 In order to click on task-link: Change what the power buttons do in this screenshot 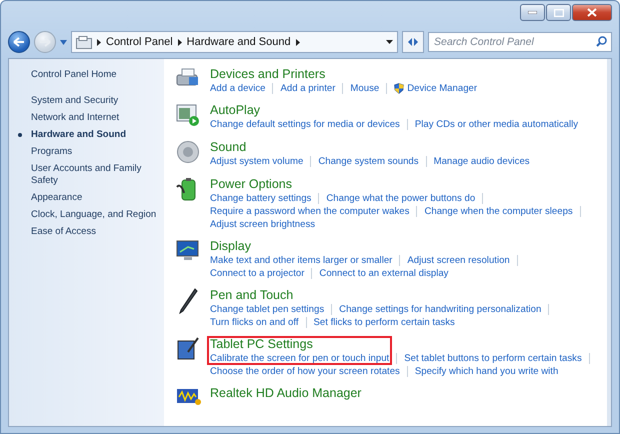, I will do `click(401, 198)`.